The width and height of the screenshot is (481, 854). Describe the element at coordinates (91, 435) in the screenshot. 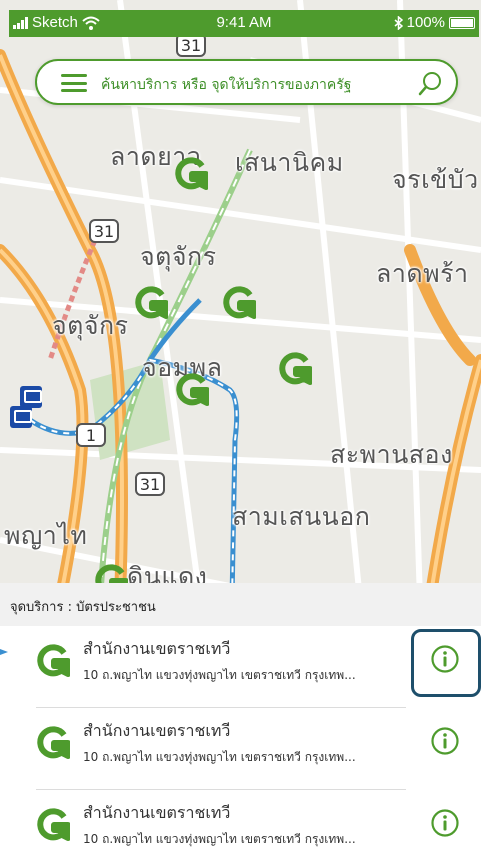

I see `road-shield: 1` at that location.